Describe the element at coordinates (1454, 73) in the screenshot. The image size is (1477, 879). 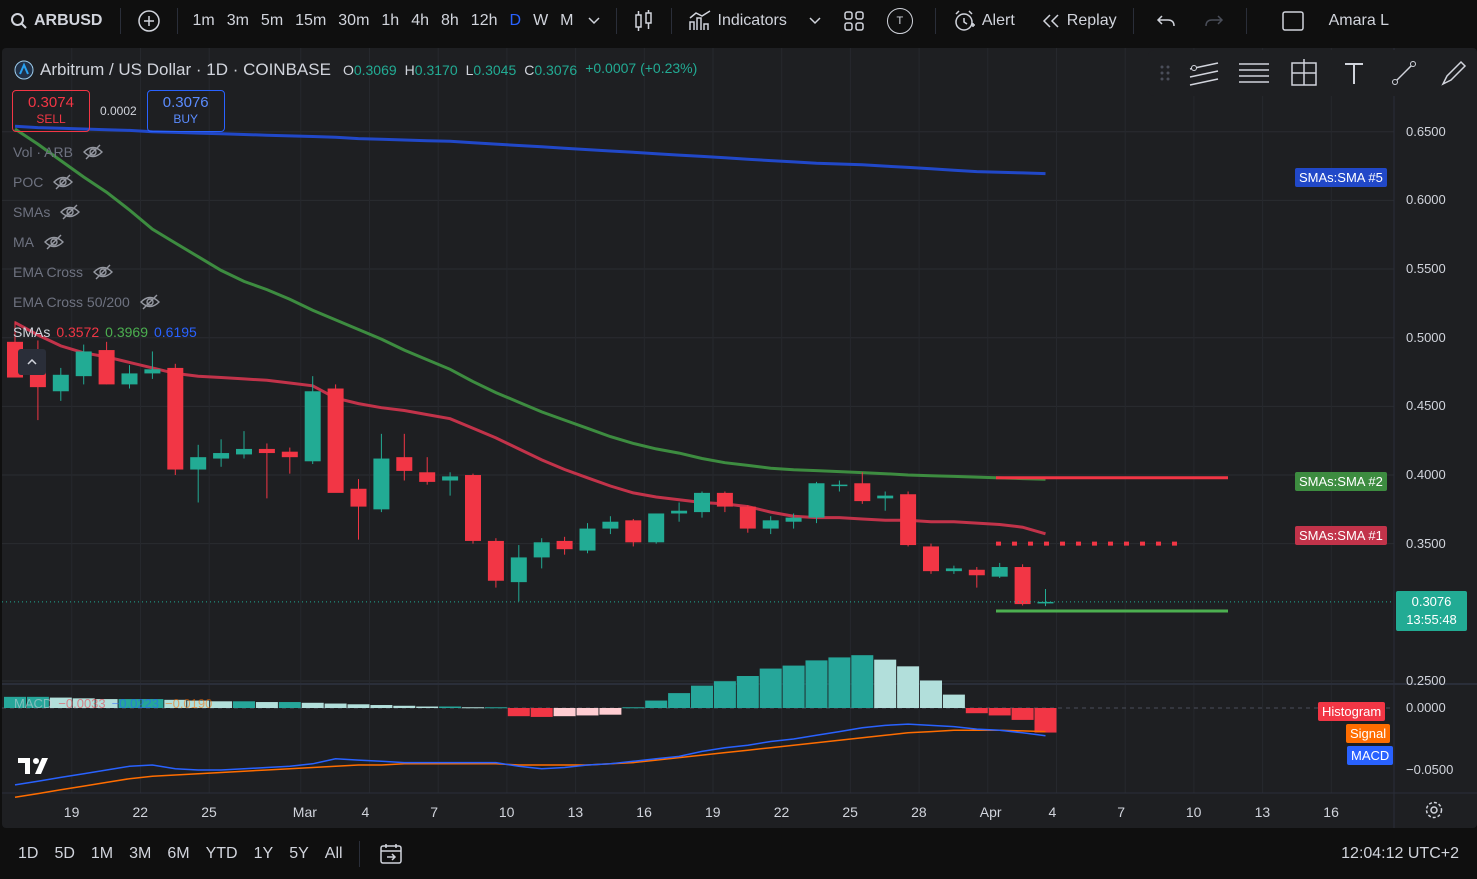
I see `brush-tool` at that location.